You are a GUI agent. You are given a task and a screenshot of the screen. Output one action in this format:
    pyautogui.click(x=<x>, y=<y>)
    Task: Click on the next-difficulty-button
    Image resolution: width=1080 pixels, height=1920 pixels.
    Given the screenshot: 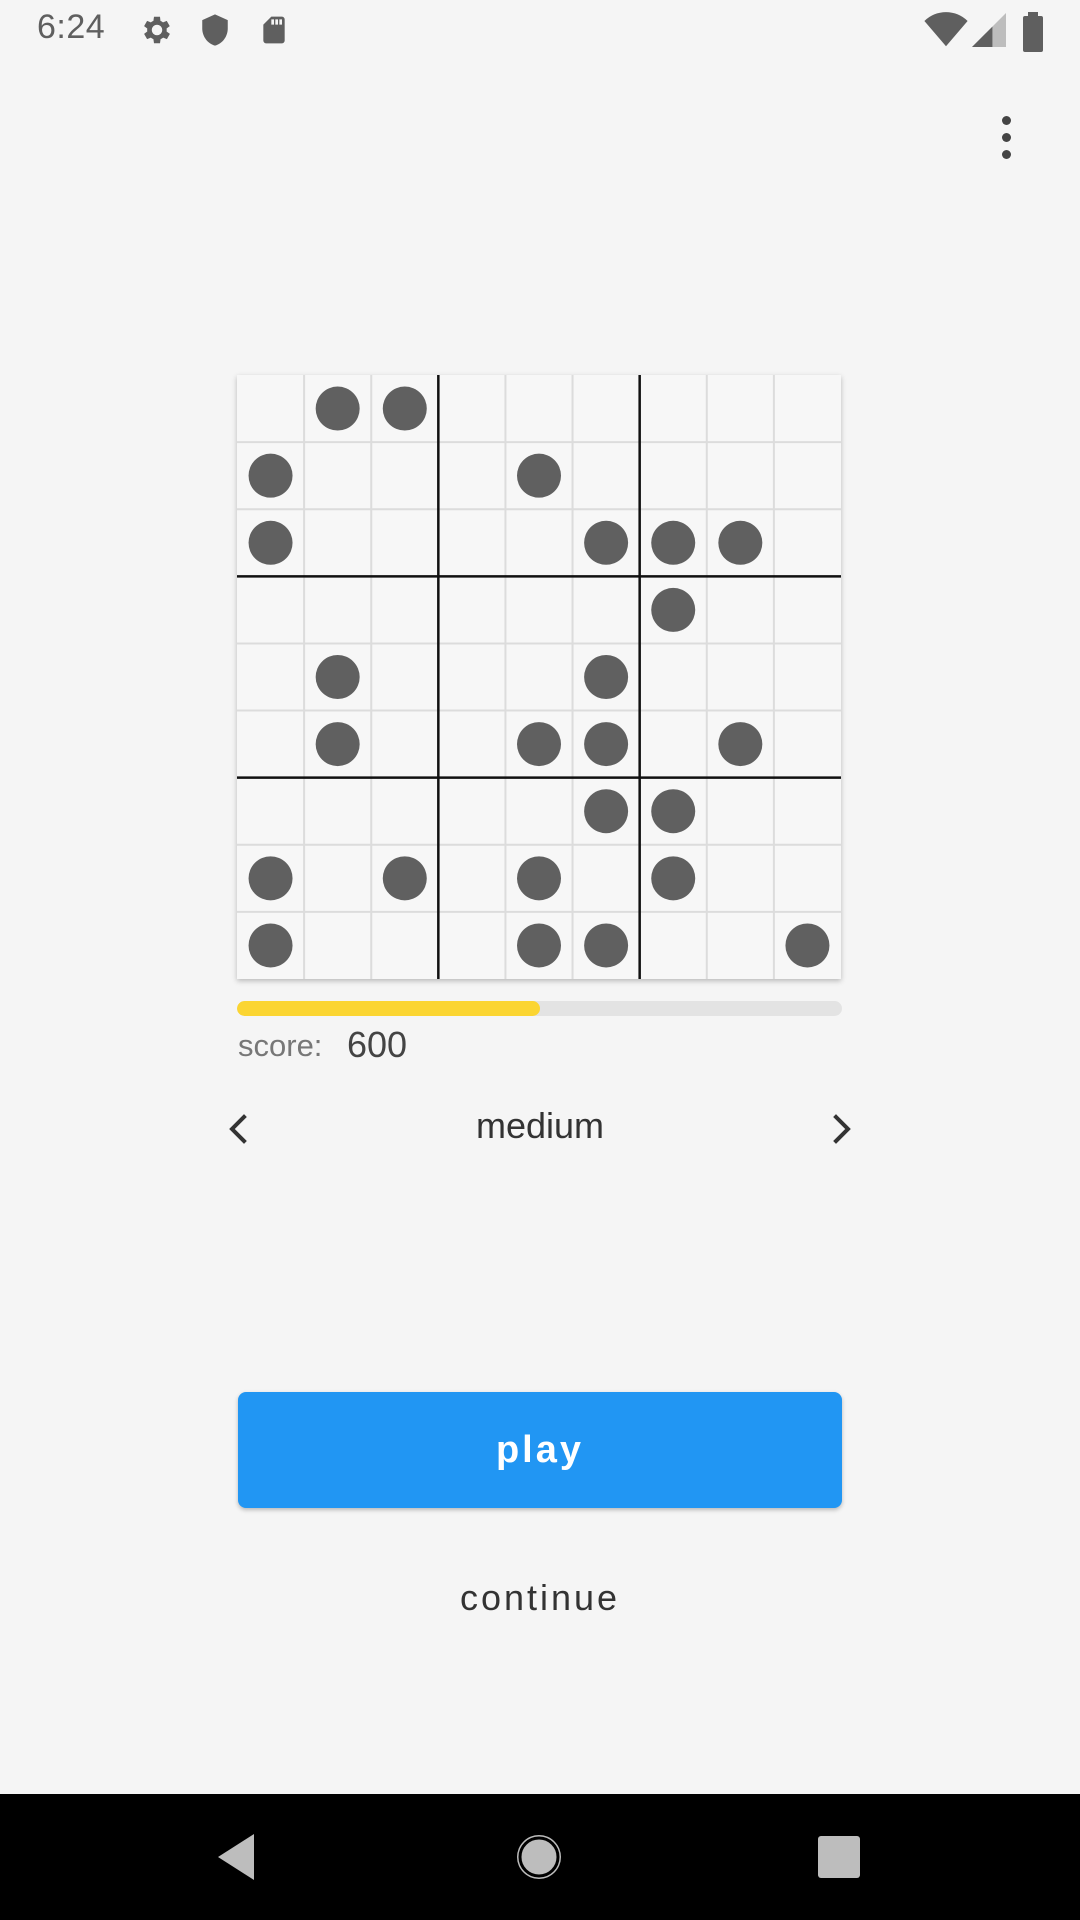 What is the action you would take?
    pyautogui.click(x=842, y=1129)
    